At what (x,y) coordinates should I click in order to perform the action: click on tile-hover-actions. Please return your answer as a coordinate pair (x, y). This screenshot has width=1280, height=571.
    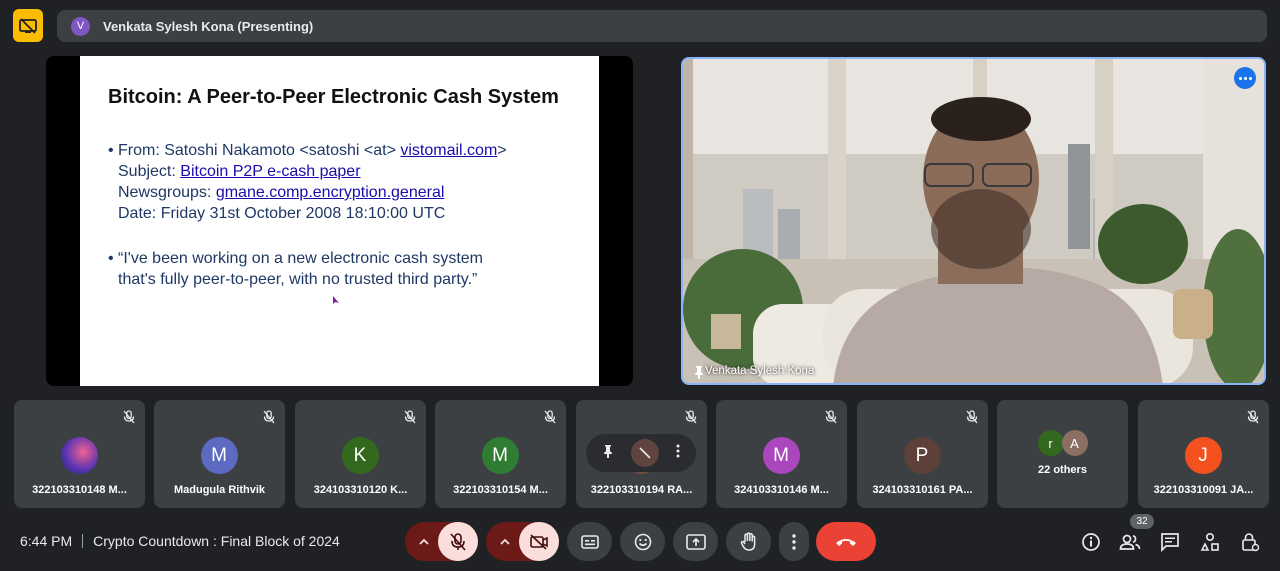
    Looking at the image, I should click on (641, 453).